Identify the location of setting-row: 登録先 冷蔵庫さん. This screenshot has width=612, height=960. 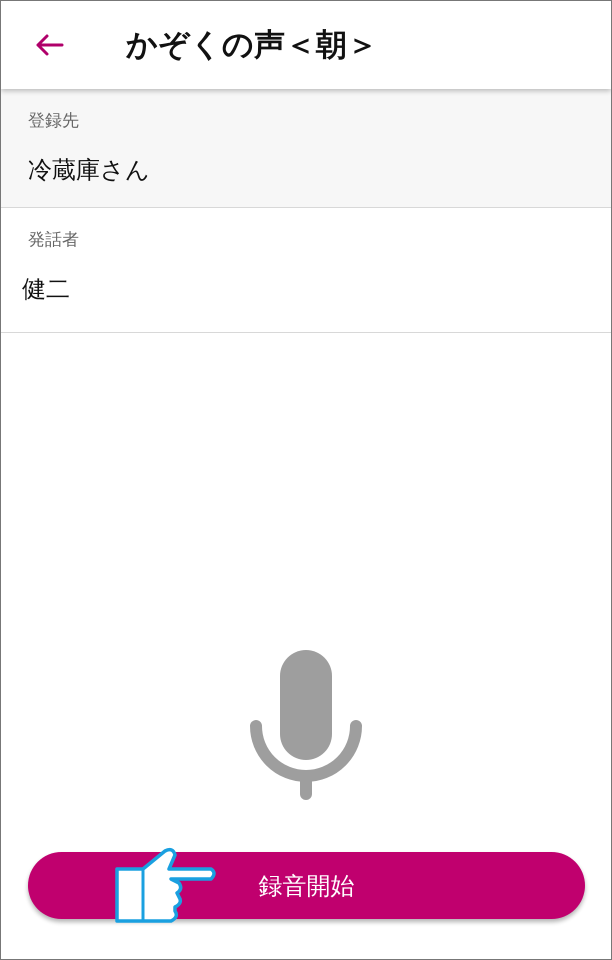
(306, 148).